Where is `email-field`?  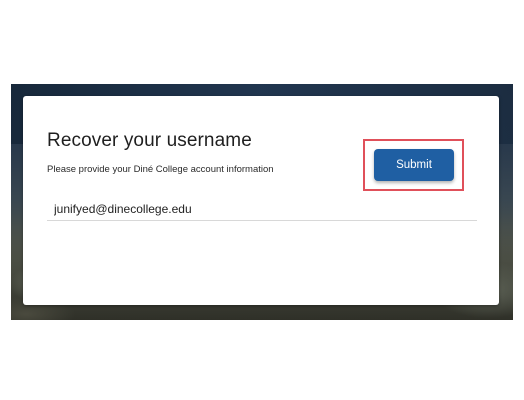 email-field is located at coordinates (262, 209).